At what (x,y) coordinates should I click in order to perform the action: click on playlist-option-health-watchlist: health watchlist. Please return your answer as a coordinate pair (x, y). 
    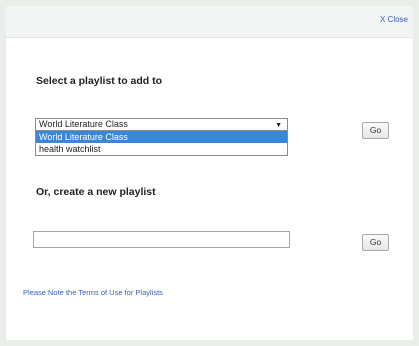
    Looking at the image, I should click on (161, 149).